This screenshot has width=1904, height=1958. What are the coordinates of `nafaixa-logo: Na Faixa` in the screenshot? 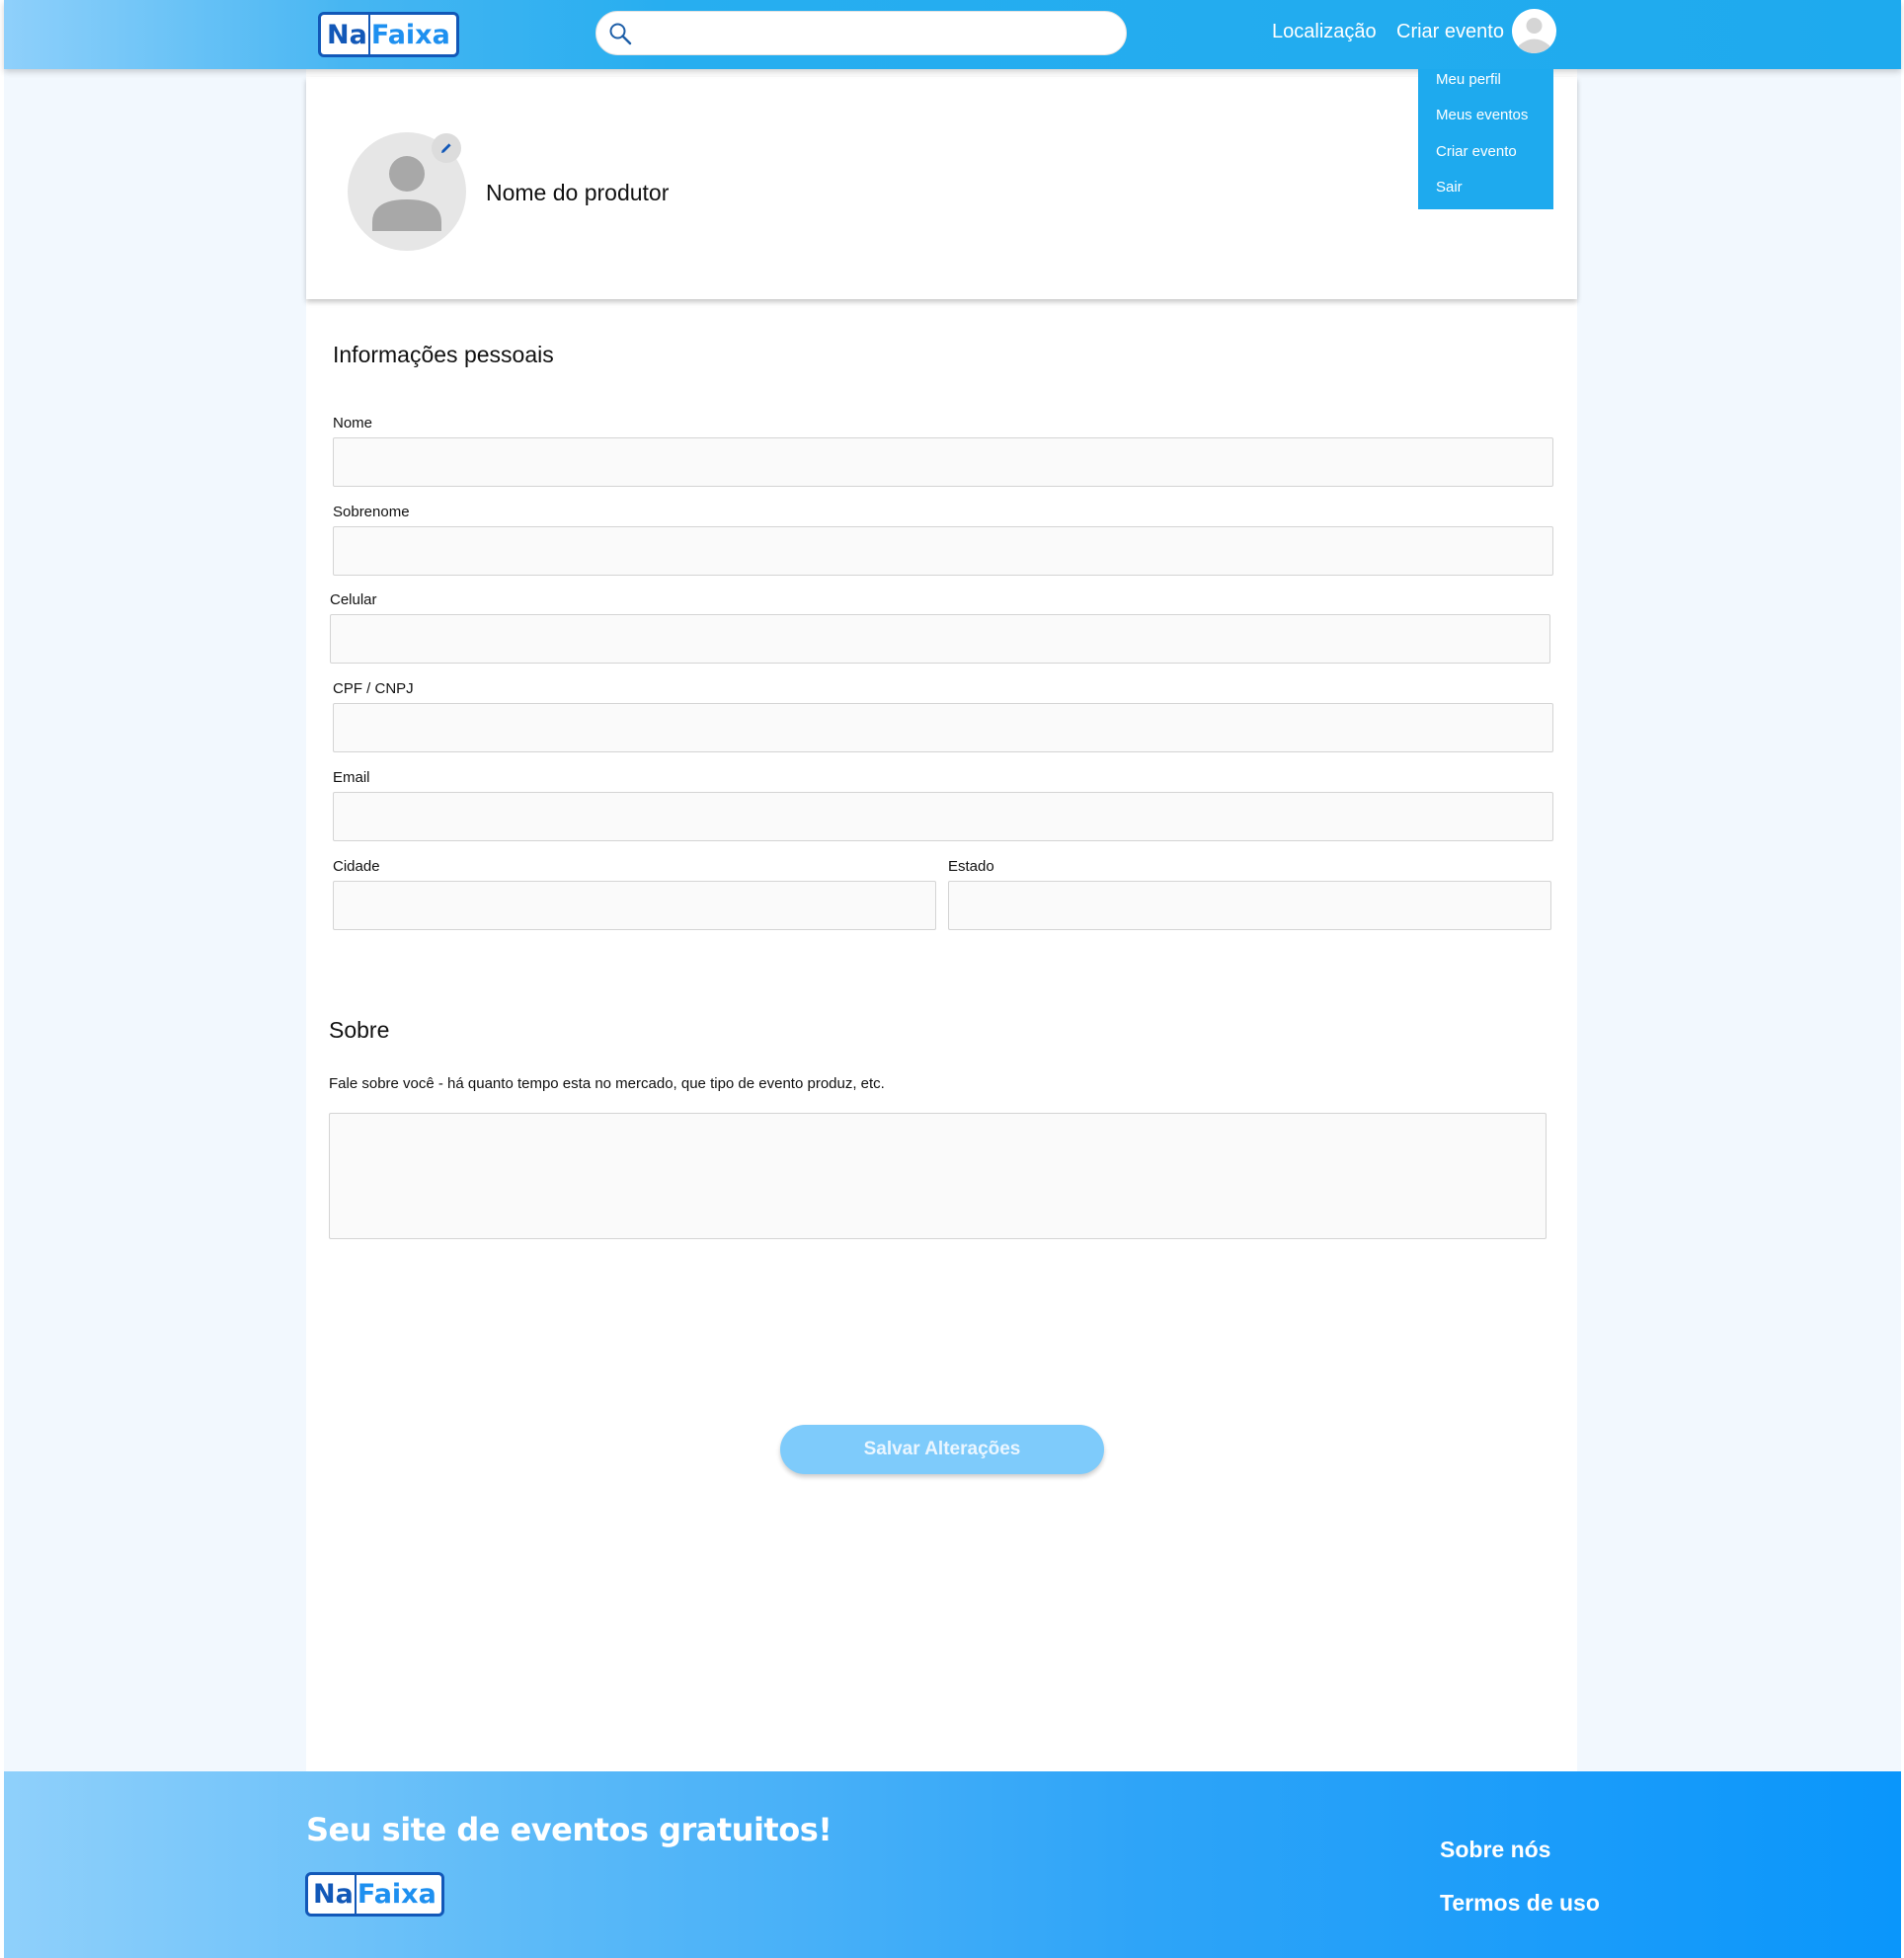 It's located at (388, 34).